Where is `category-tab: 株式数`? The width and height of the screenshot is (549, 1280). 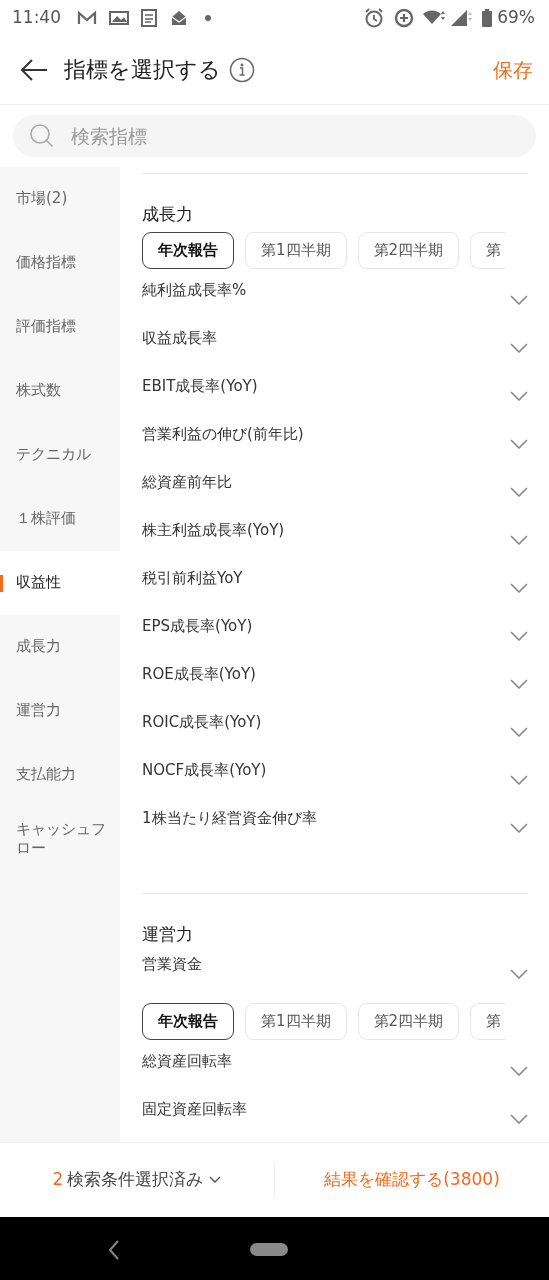 category-tab: 株式数 is located at coordinates (60, 391).